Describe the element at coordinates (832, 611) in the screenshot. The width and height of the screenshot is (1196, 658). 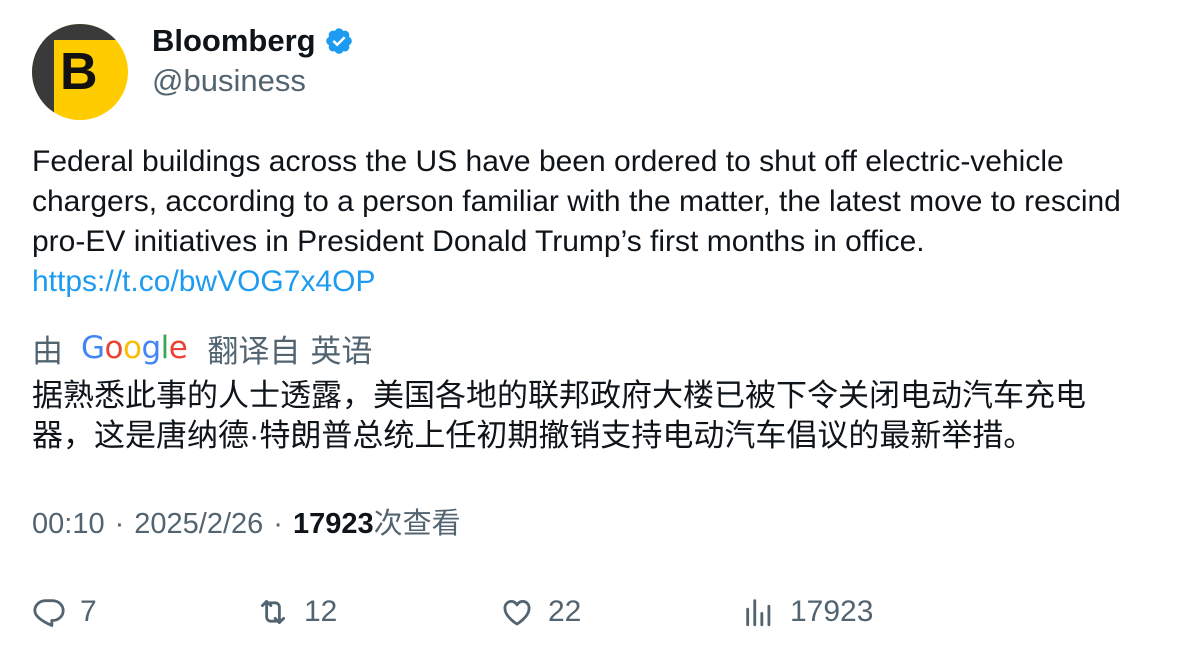
I see `views-action-count: 17923` at that location.